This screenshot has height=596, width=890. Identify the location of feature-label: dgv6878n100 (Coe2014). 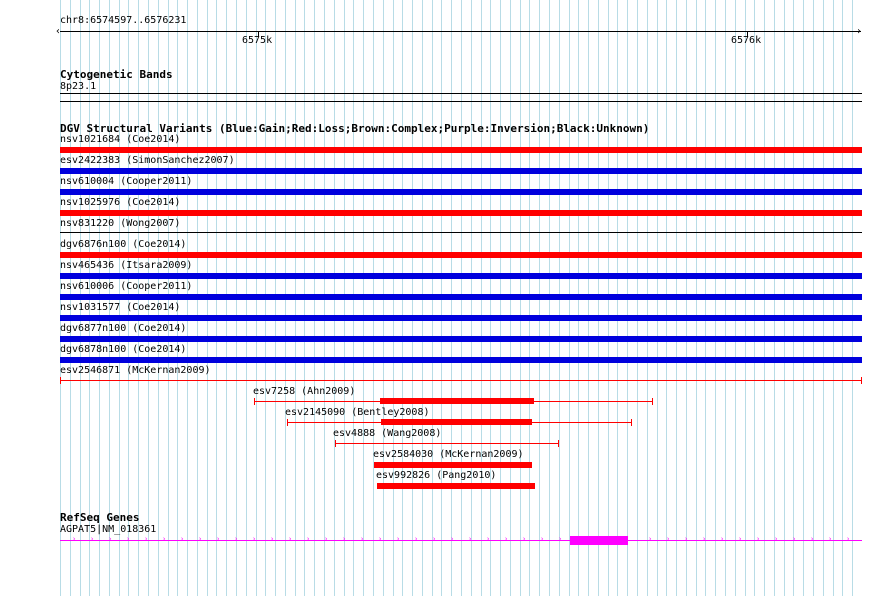
(123, 350).